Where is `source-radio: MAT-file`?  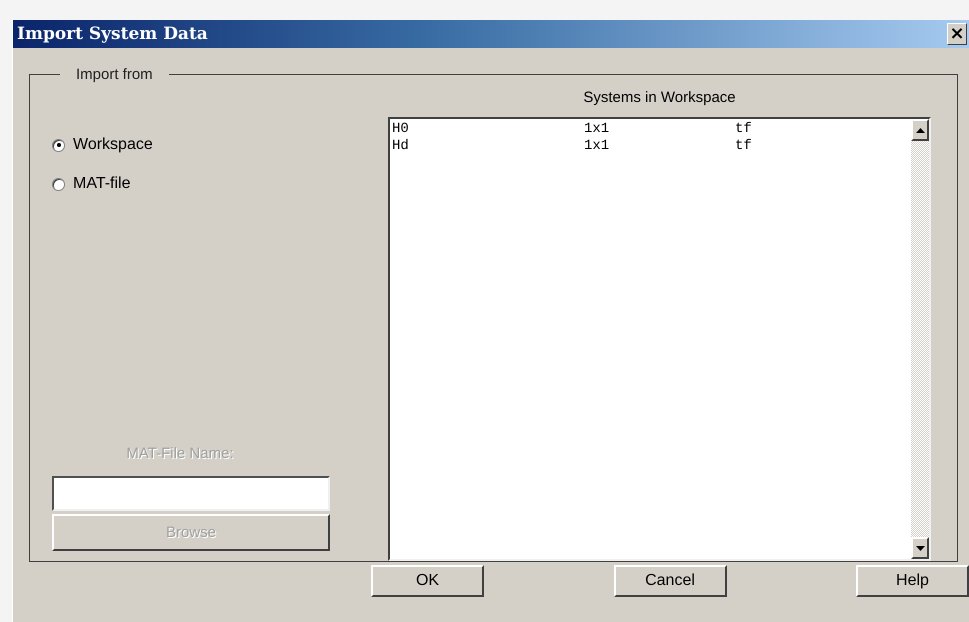
source-radio: MAT-file is located at coordinates (220, 184).